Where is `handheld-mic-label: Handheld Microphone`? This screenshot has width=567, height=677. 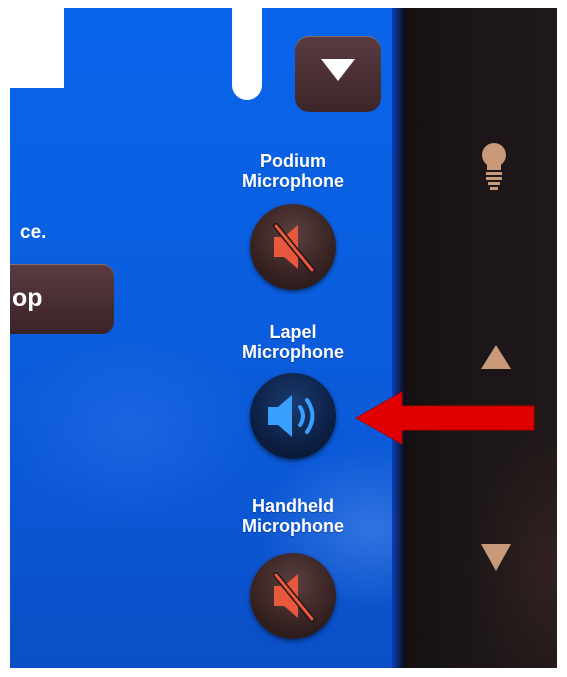
handheld-mic-label: Handheld Microphone is located at coordinates (293, 516).